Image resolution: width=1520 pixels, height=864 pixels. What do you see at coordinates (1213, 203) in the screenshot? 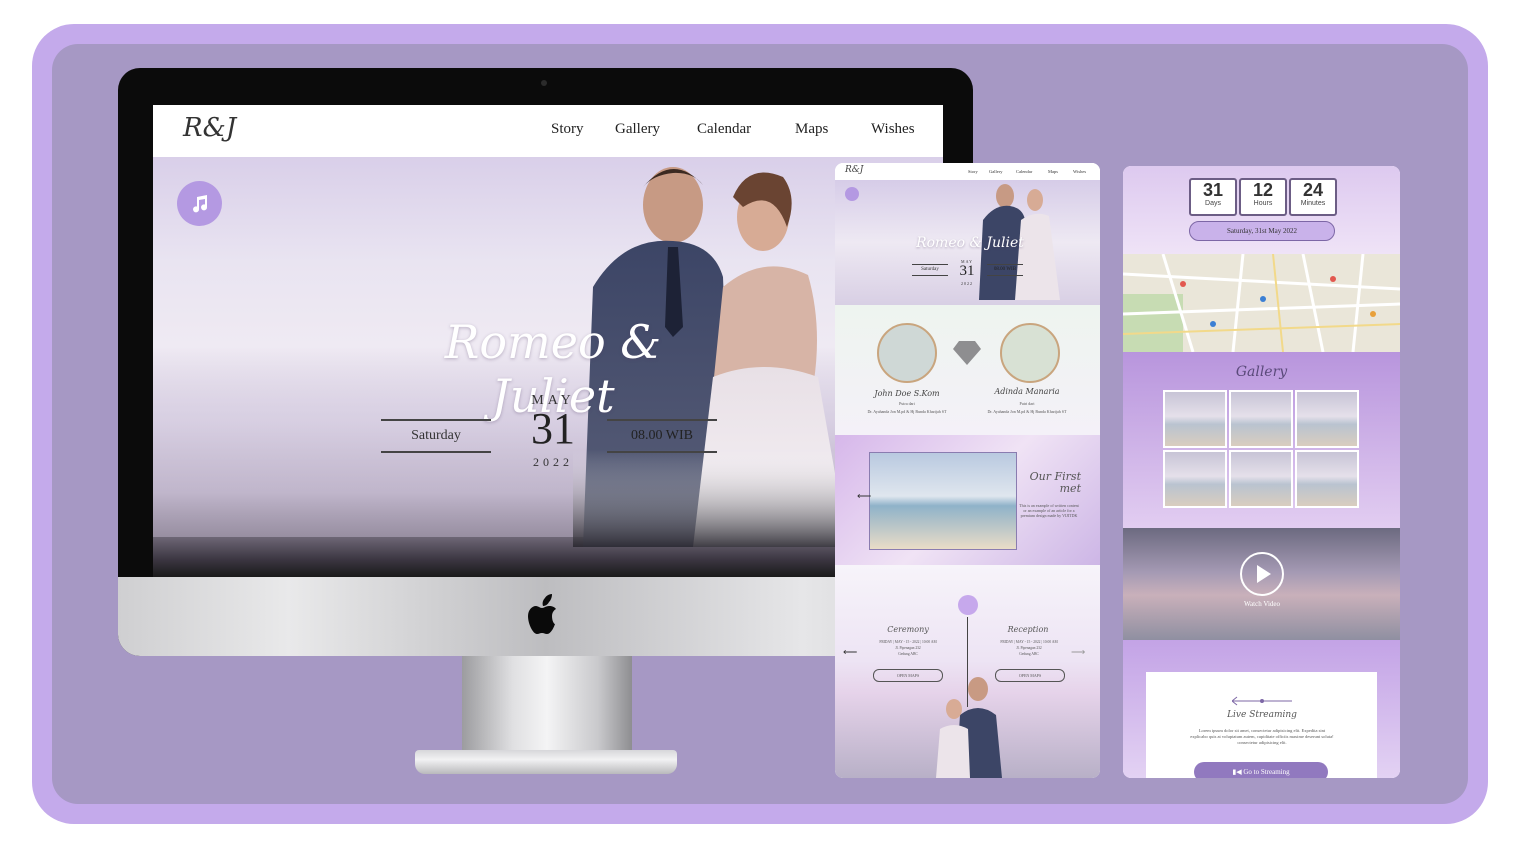
I see `days-label: Days` at bounding box center [1213, 203].